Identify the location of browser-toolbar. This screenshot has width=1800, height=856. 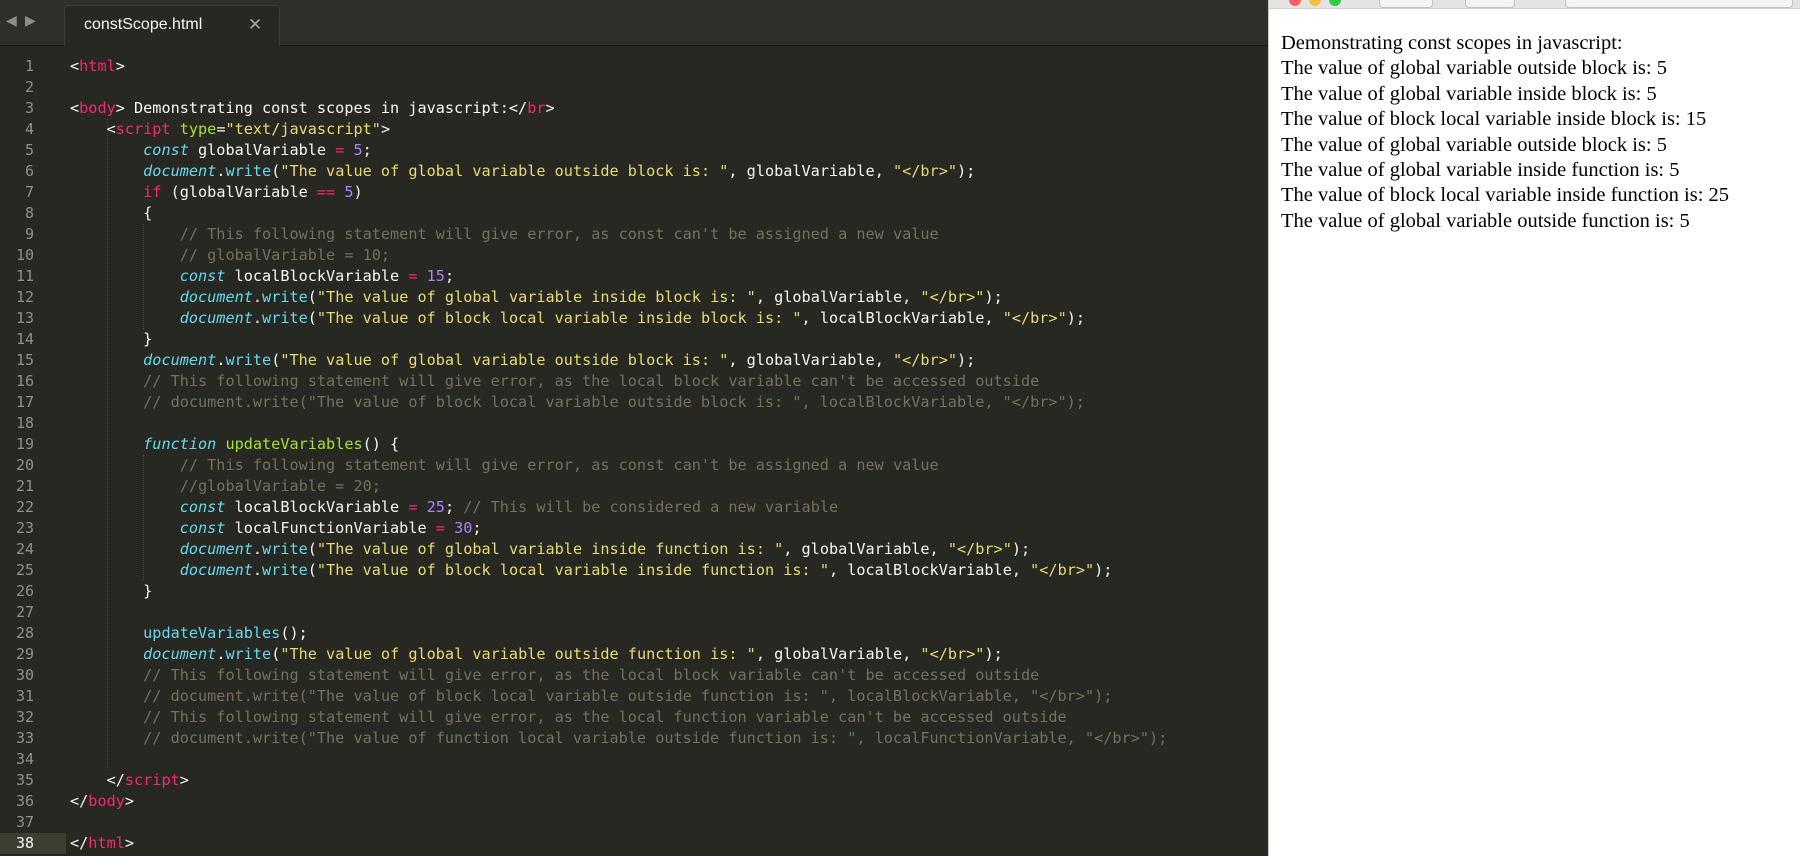
(1534, 4).